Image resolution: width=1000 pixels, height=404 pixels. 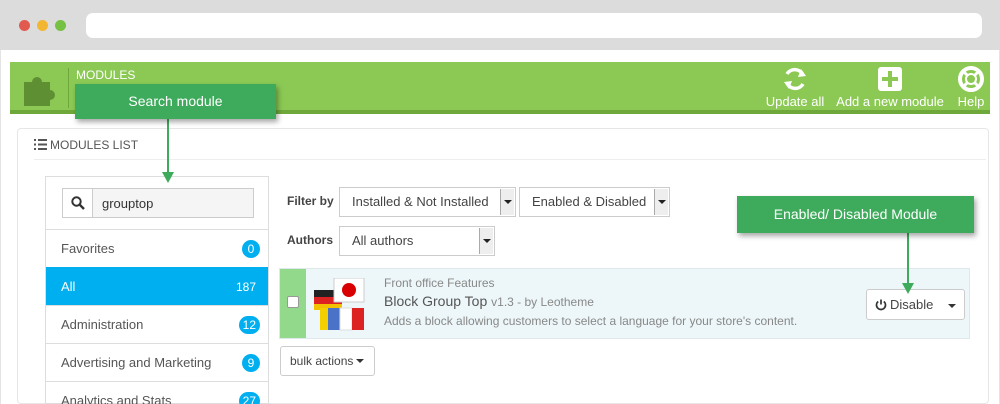 What do you see at coordinates (908, 288) in the screenshot?
I see `enabled-callout-arrowhead` at bounding box center [908, 288].